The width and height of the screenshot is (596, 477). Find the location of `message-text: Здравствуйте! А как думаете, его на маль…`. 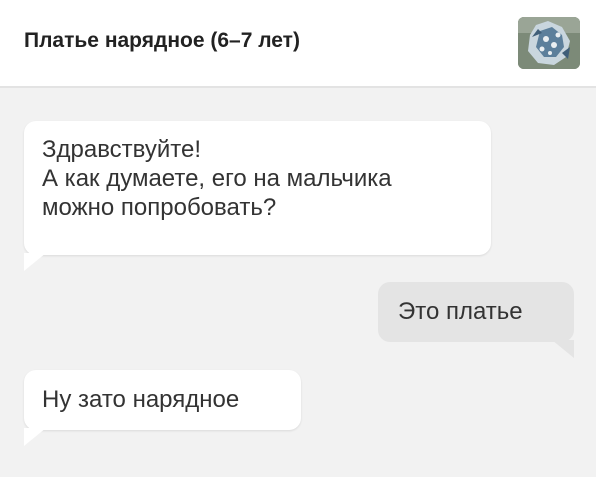

message-text: Здравствуйте! А как думаете, его на маль… is located at coordinates (217, 178).